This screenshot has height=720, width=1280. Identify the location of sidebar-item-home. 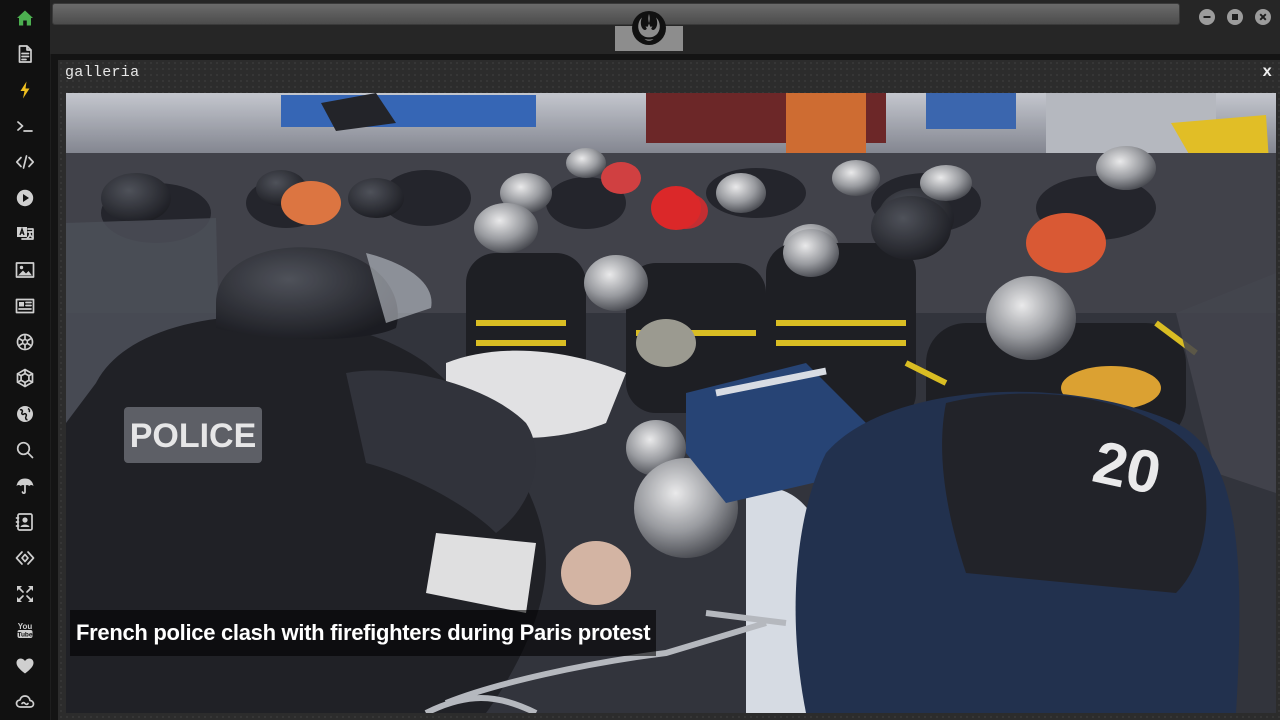
(25, 18).